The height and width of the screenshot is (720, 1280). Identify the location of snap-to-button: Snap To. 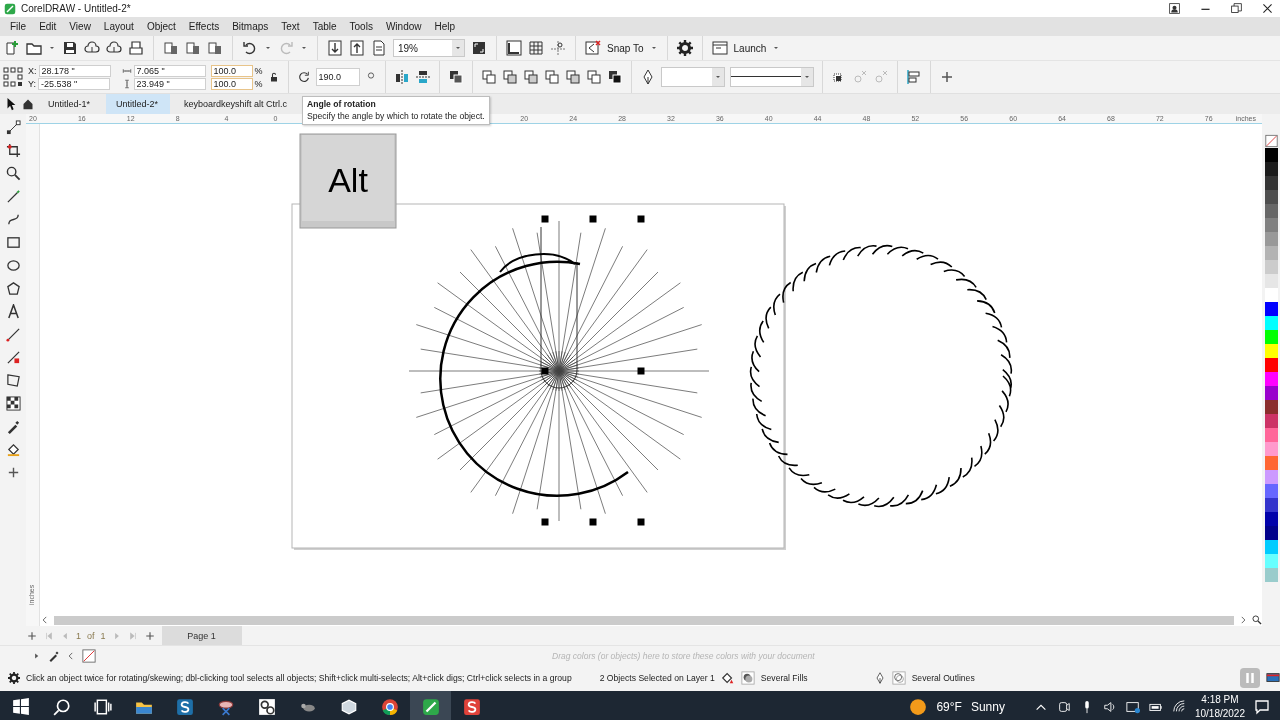
(625, 48).